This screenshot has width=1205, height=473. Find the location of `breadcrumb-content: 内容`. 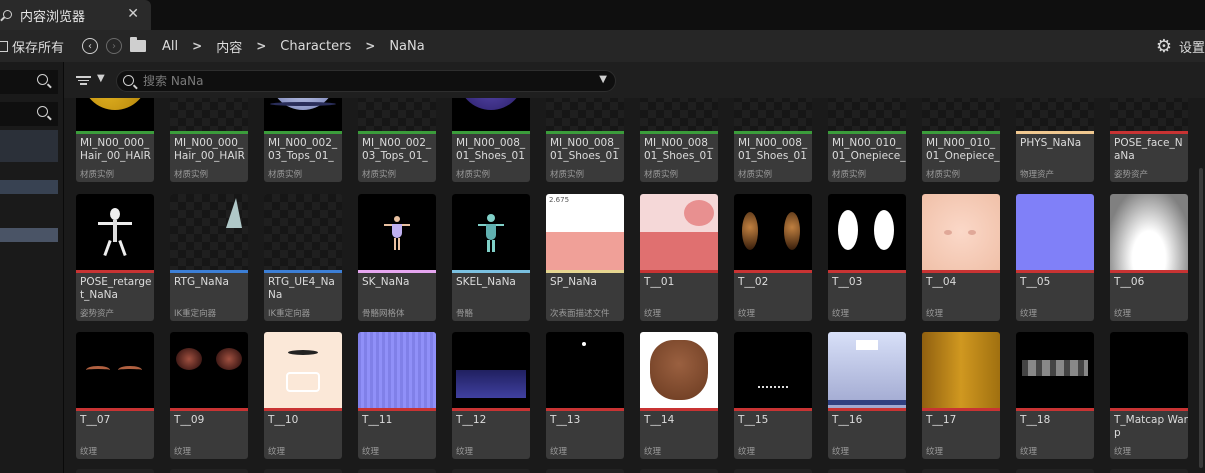

breadcrumb-content: 内容 is located at coordinates (229, 46).